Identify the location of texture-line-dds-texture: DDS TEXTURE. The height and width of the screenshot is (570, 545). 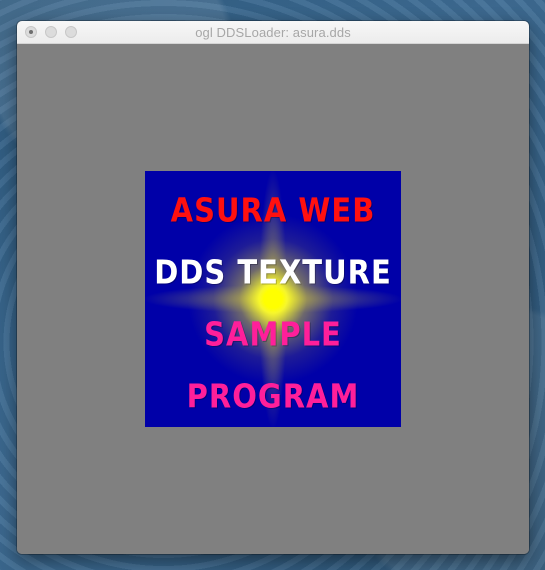
(273, 272).